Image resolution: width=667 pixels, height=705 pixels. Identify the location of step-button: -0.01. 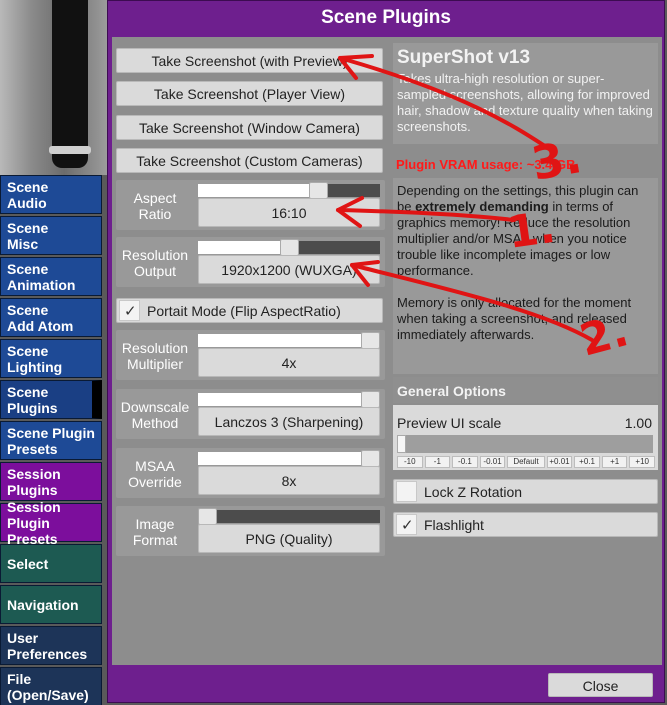
(492, 462).